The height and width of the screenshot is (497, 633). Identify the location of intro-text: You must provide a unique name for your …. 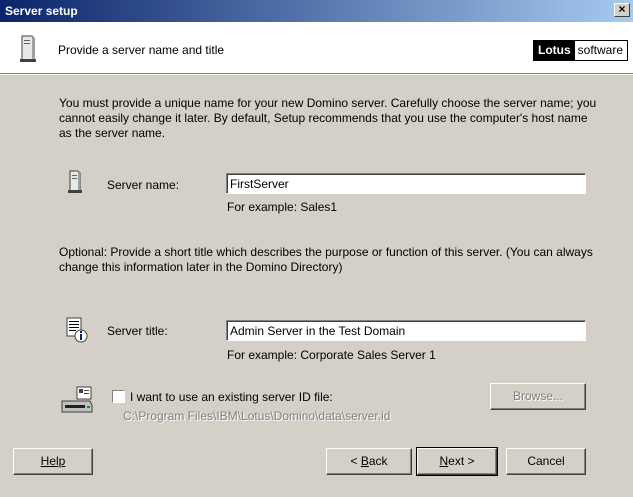
(328, 118).